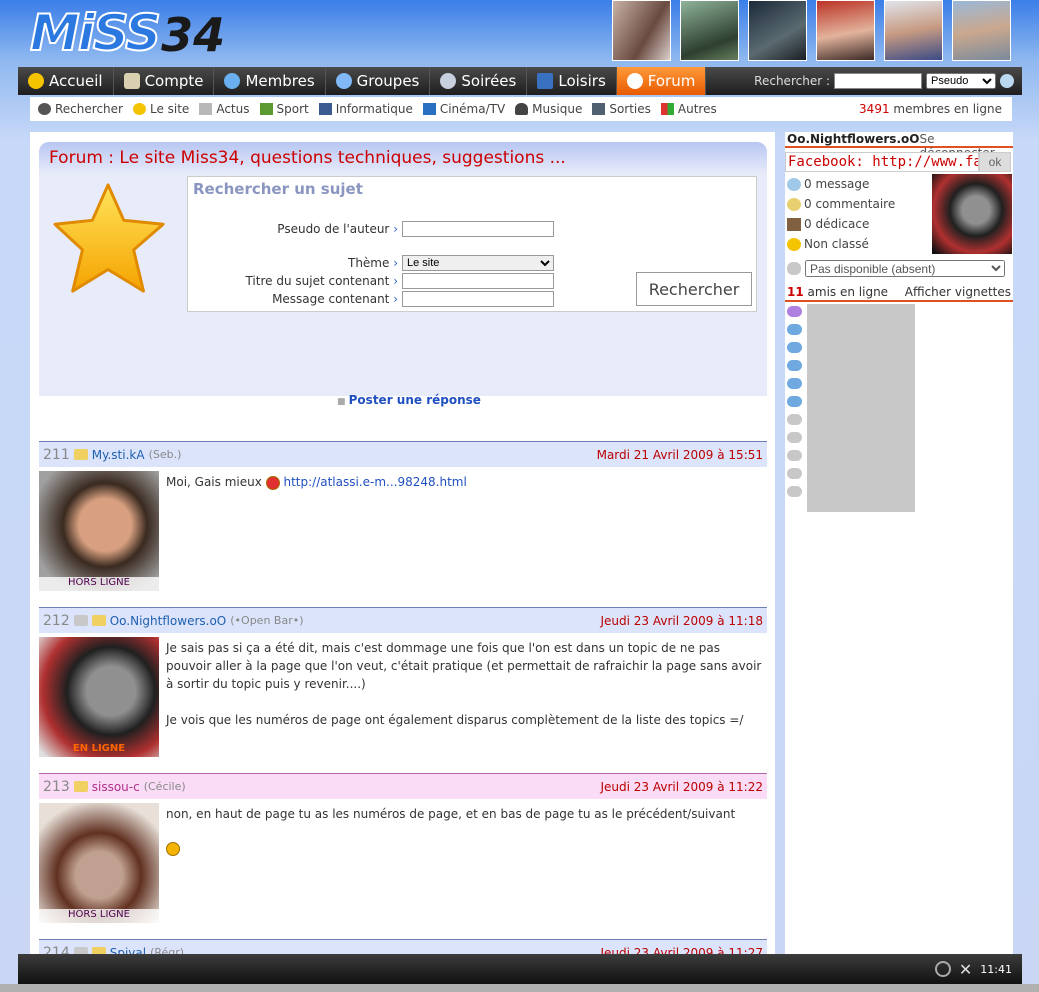 The image size is (1039, 992). I want to click on post-date: Jeudi 23 Avril 2009 à 11:22, so click(681, 786).